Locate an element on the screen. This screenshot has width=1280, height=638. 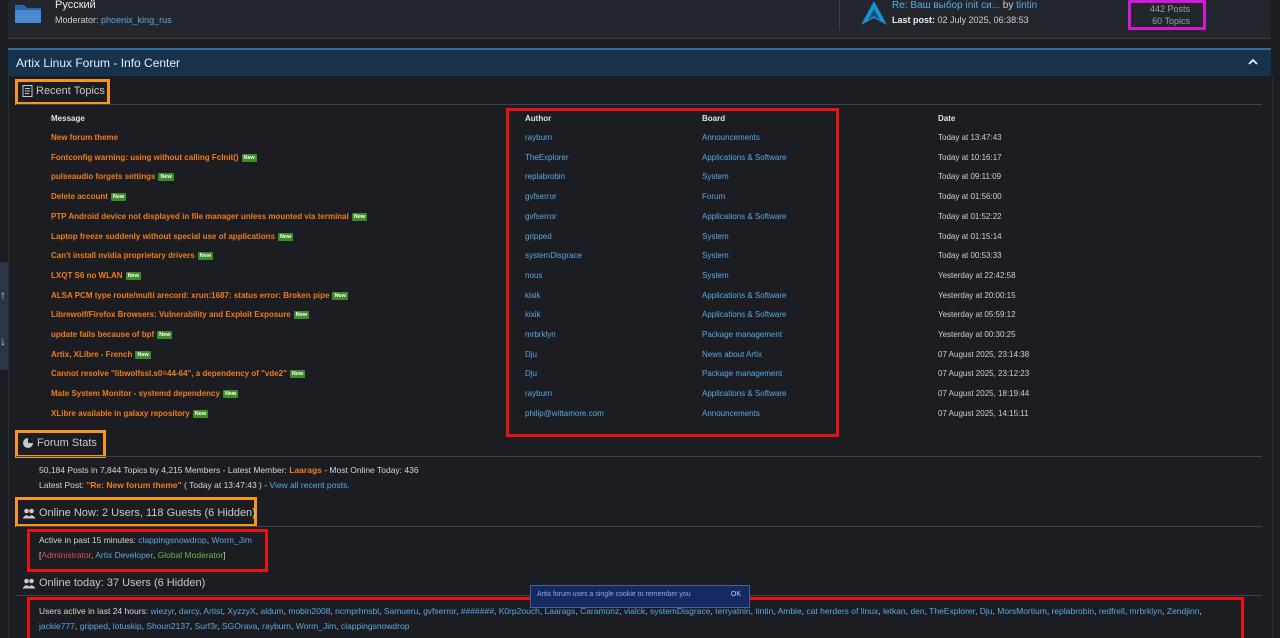
document-icon is located at coordinates (27, 91).